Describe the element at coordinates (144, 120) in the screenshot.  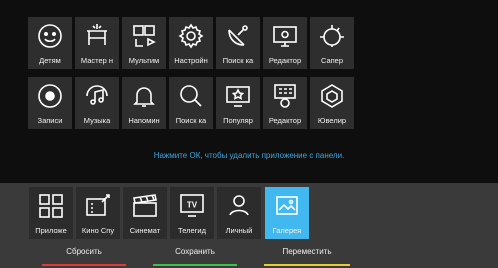
I see `app-label: Напомин` at that location.